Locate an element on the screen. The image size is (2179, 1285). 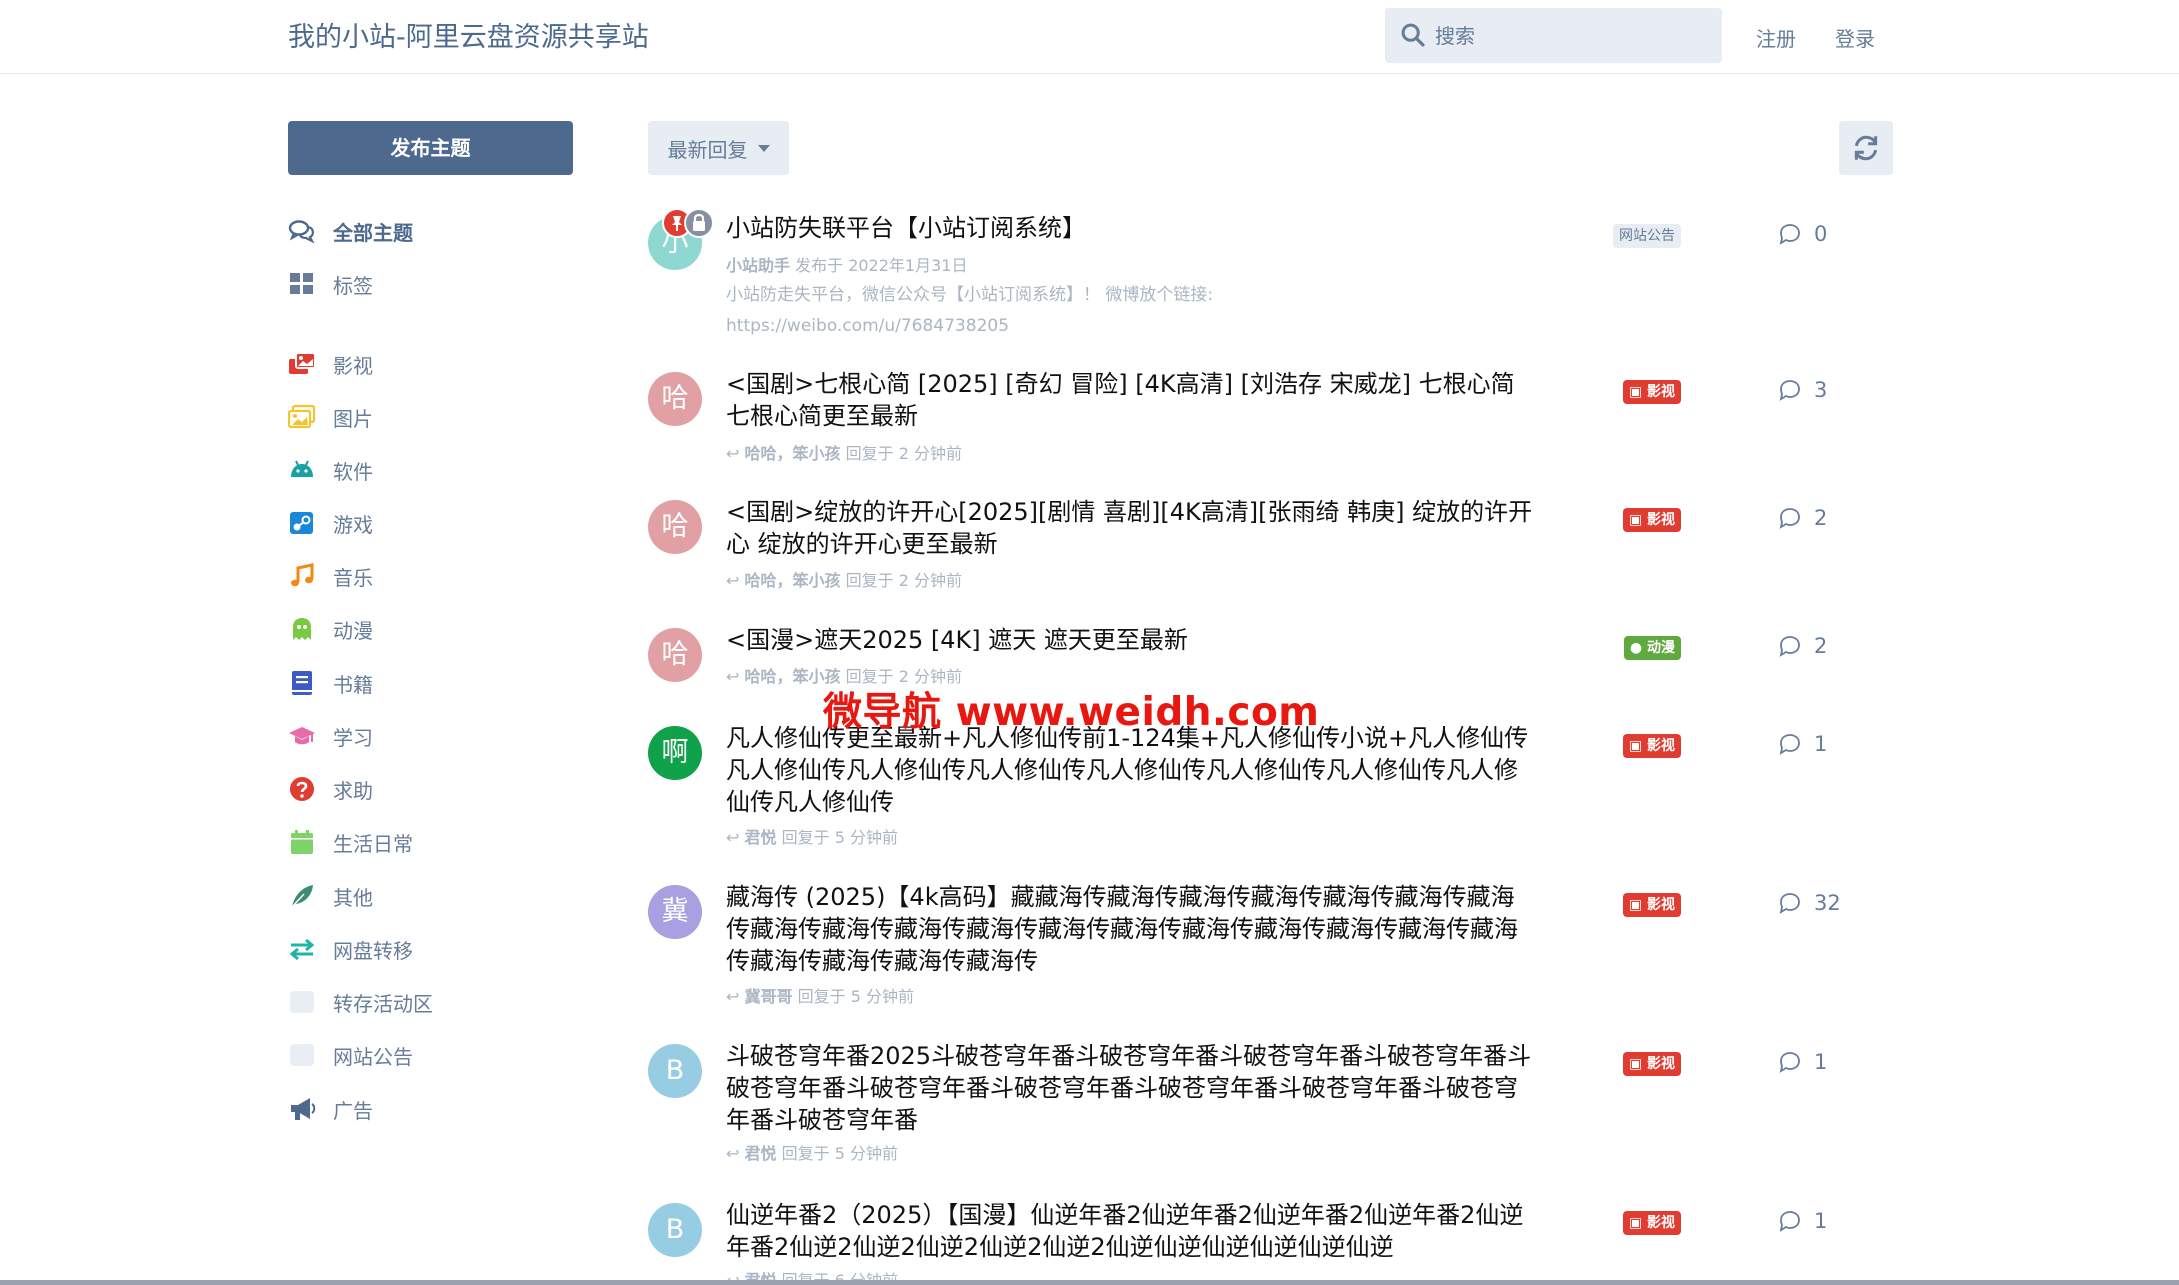
calendar-icon is located at coordinates (302, 842).